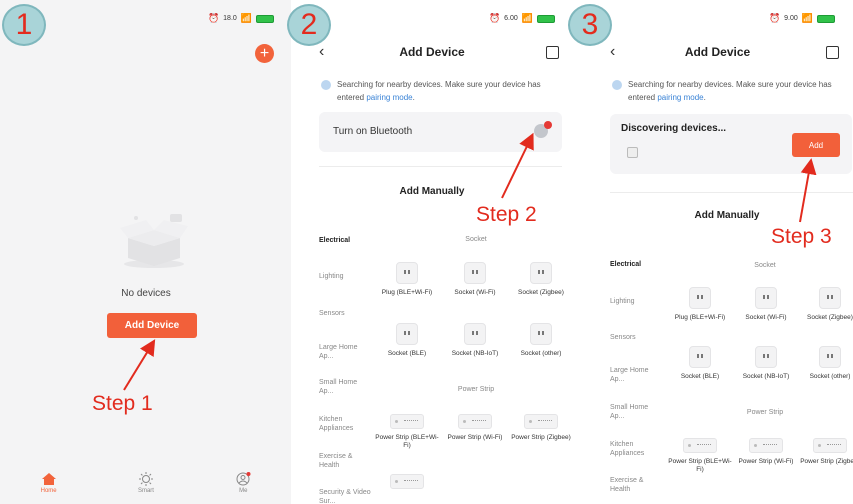 This screenshot has width=853, height=504. What do you see at coordinates (24, 25) in the screenshot?
I see `step-badge-1: 1` at bounding box center [24, 25].